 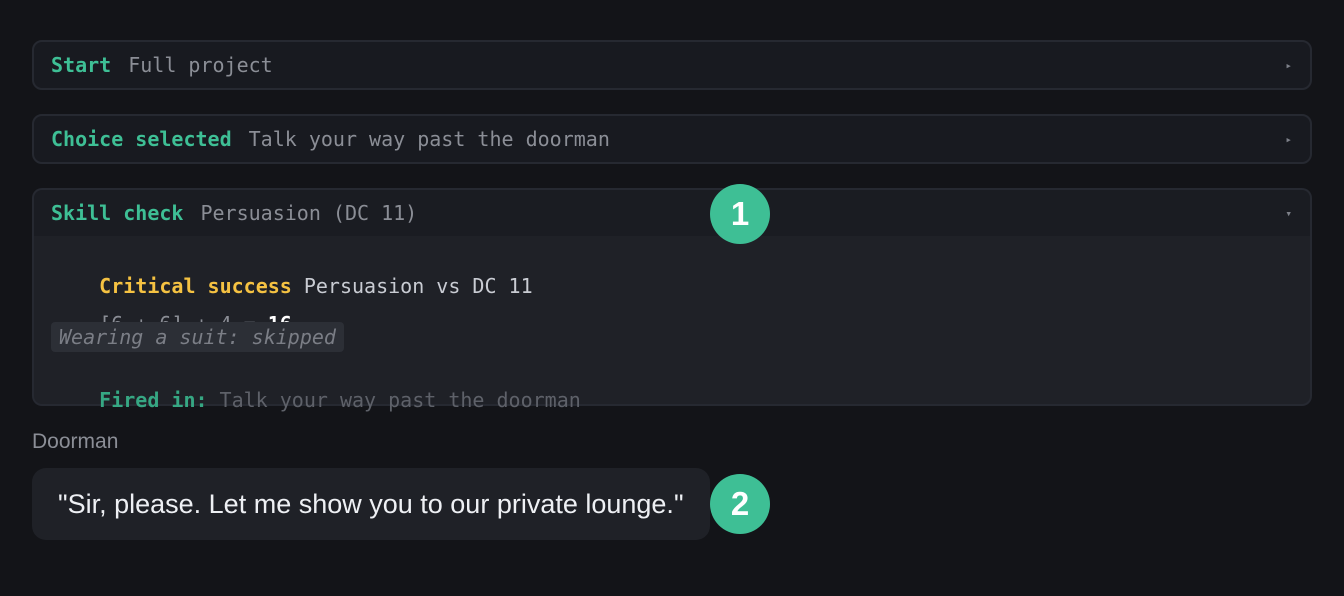 What do you see at coordinates (672, 65) in the screenshot?
I see `log-row-start: Start Full project ▸` at bounding box center [672, 65].